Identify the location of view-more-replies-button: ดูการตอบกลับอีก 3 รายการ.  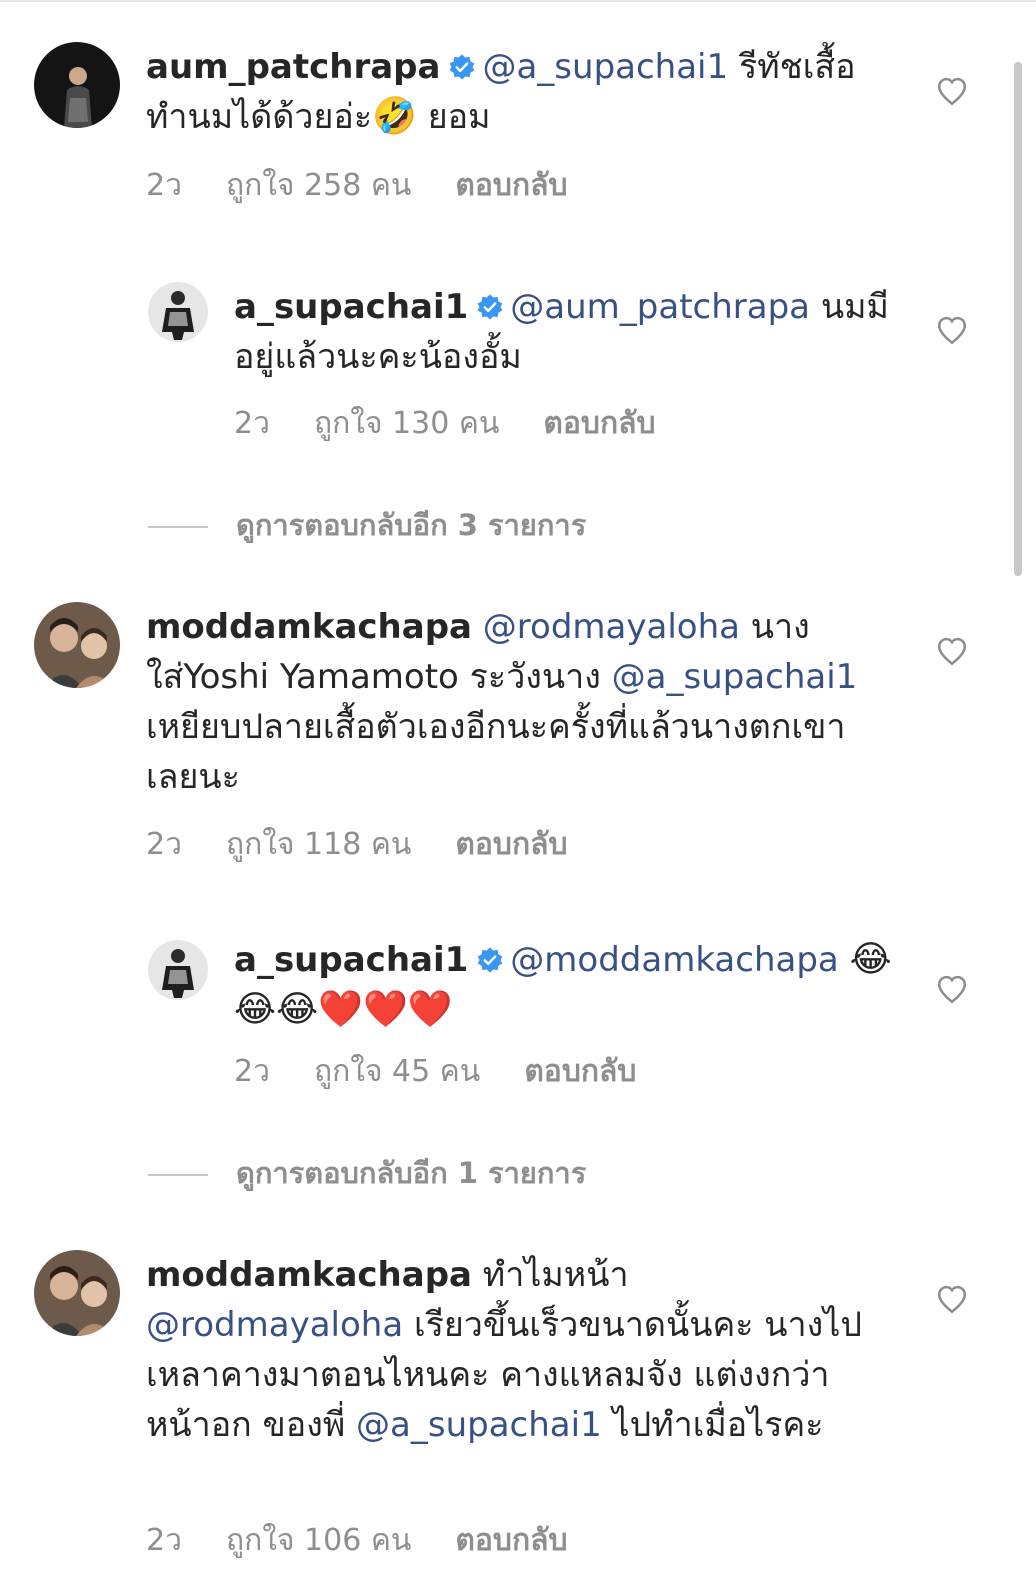
(367, 525).